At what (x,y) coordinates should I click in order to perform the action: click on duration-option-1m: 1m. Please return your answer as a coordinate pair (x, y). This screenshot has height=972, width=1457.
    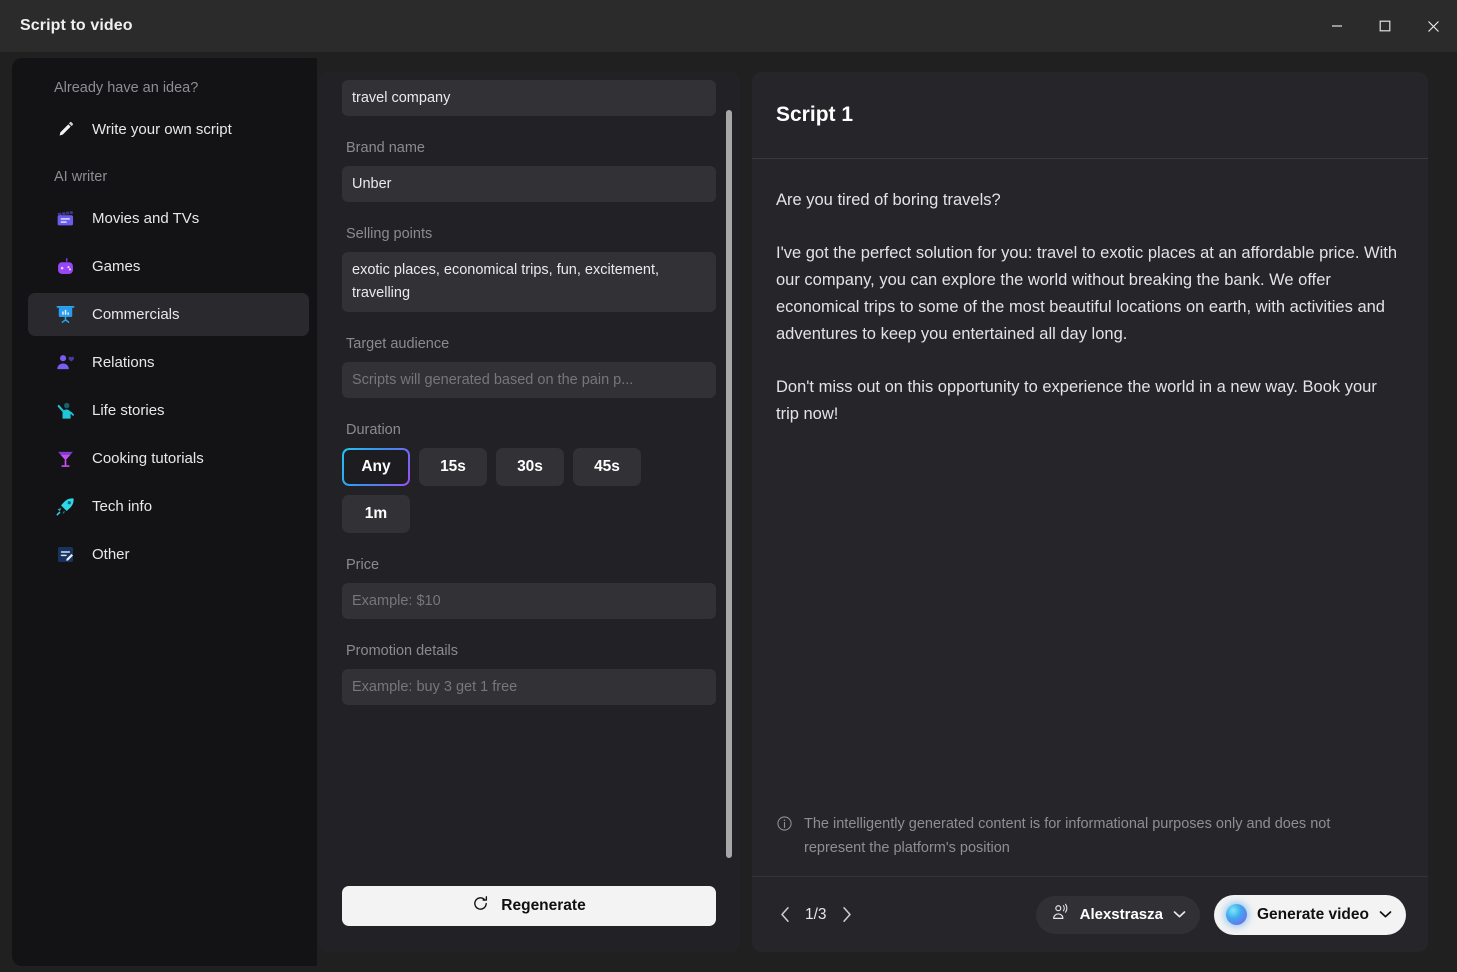
    Looking at the image, I should click on (376, 514).